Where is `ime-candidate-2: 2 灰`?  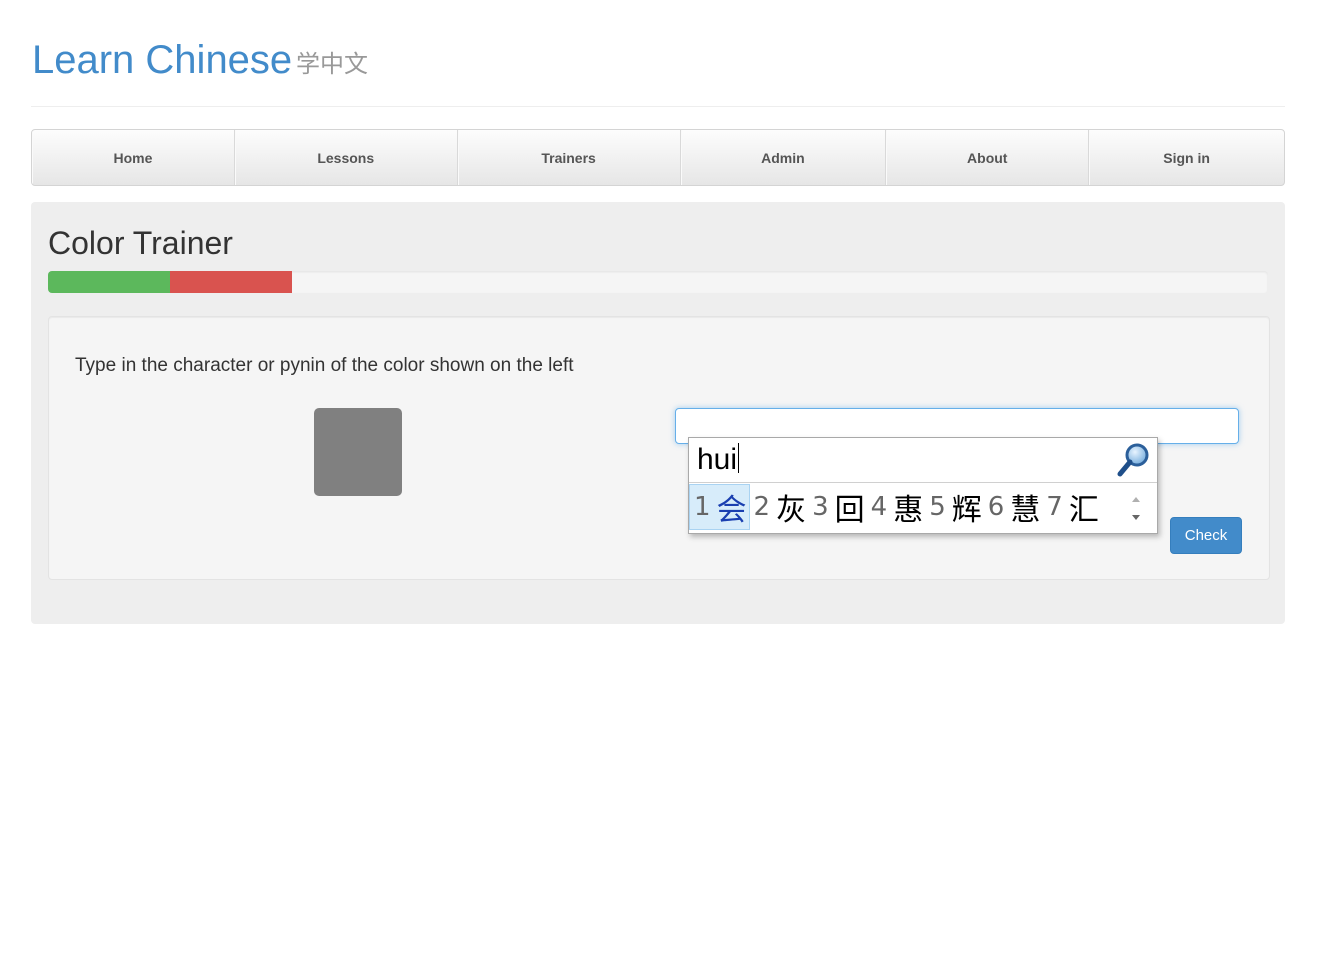 ime-candidate-2: 2 灰 is located at coordinates (779, 507).